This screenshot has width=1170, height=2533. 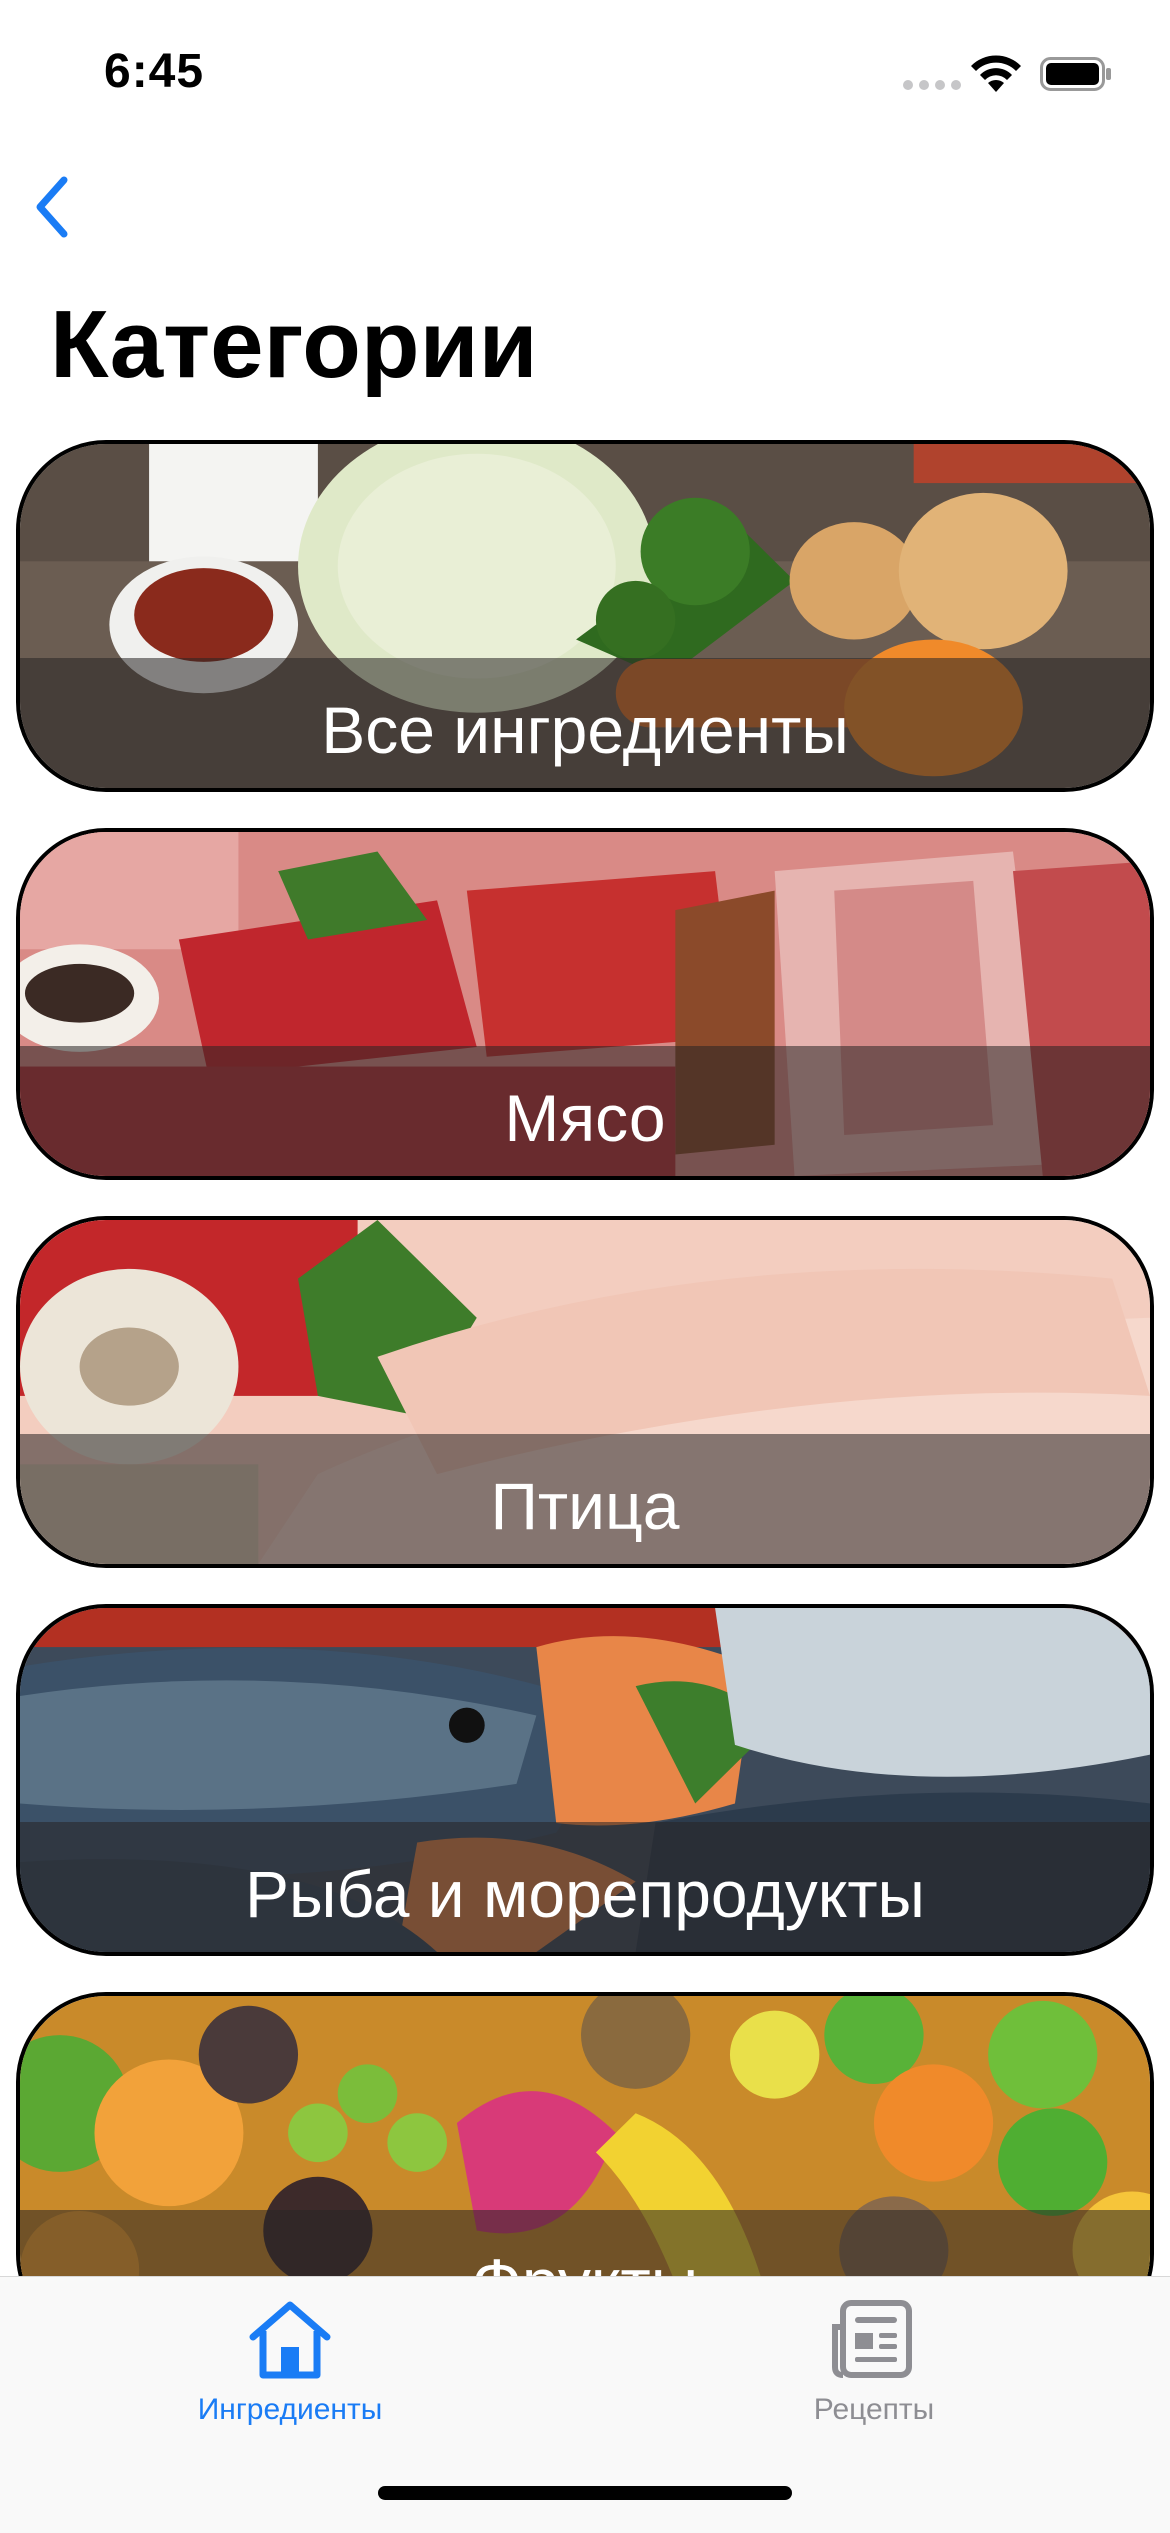 I want to click on category-card-fruits: Фрукты, so click(x=585, y=2134).